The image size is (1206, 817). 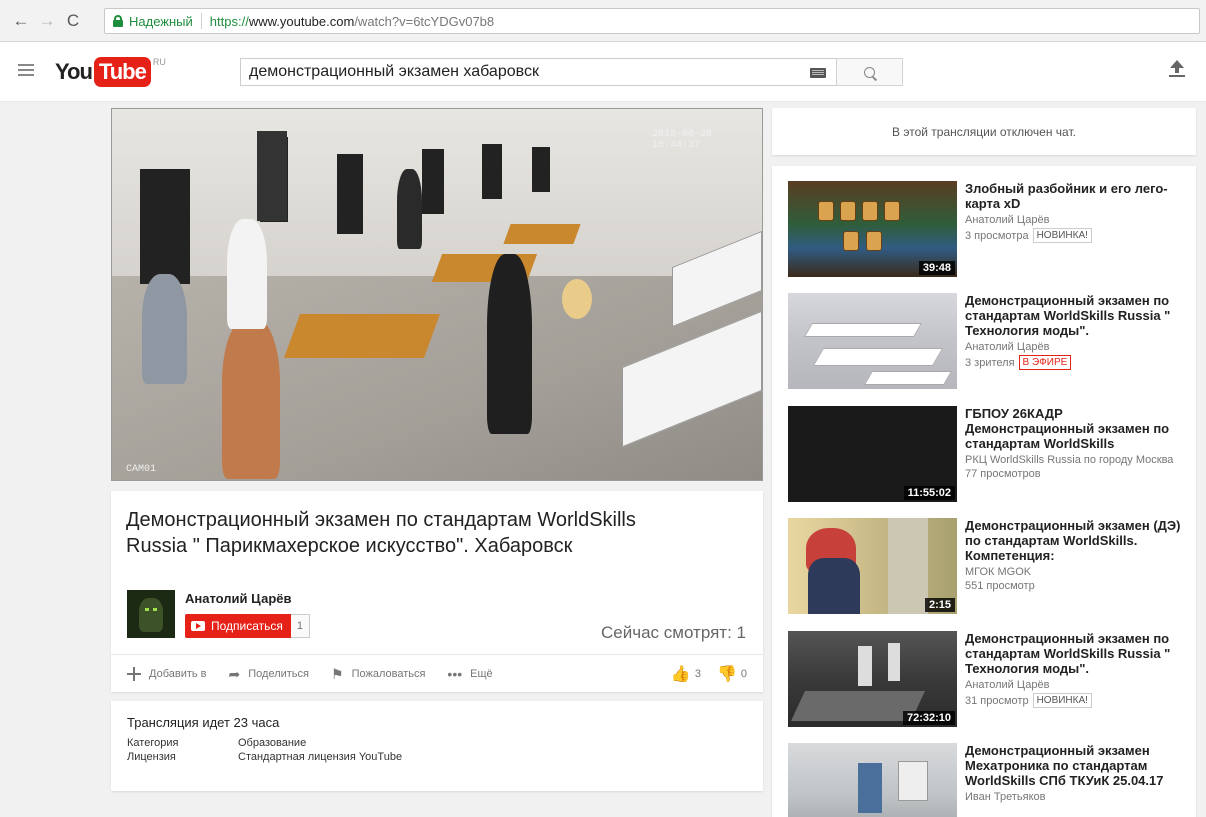 I want to click on subscribe-button: Подписаться 1, so click(x=248, y=626).